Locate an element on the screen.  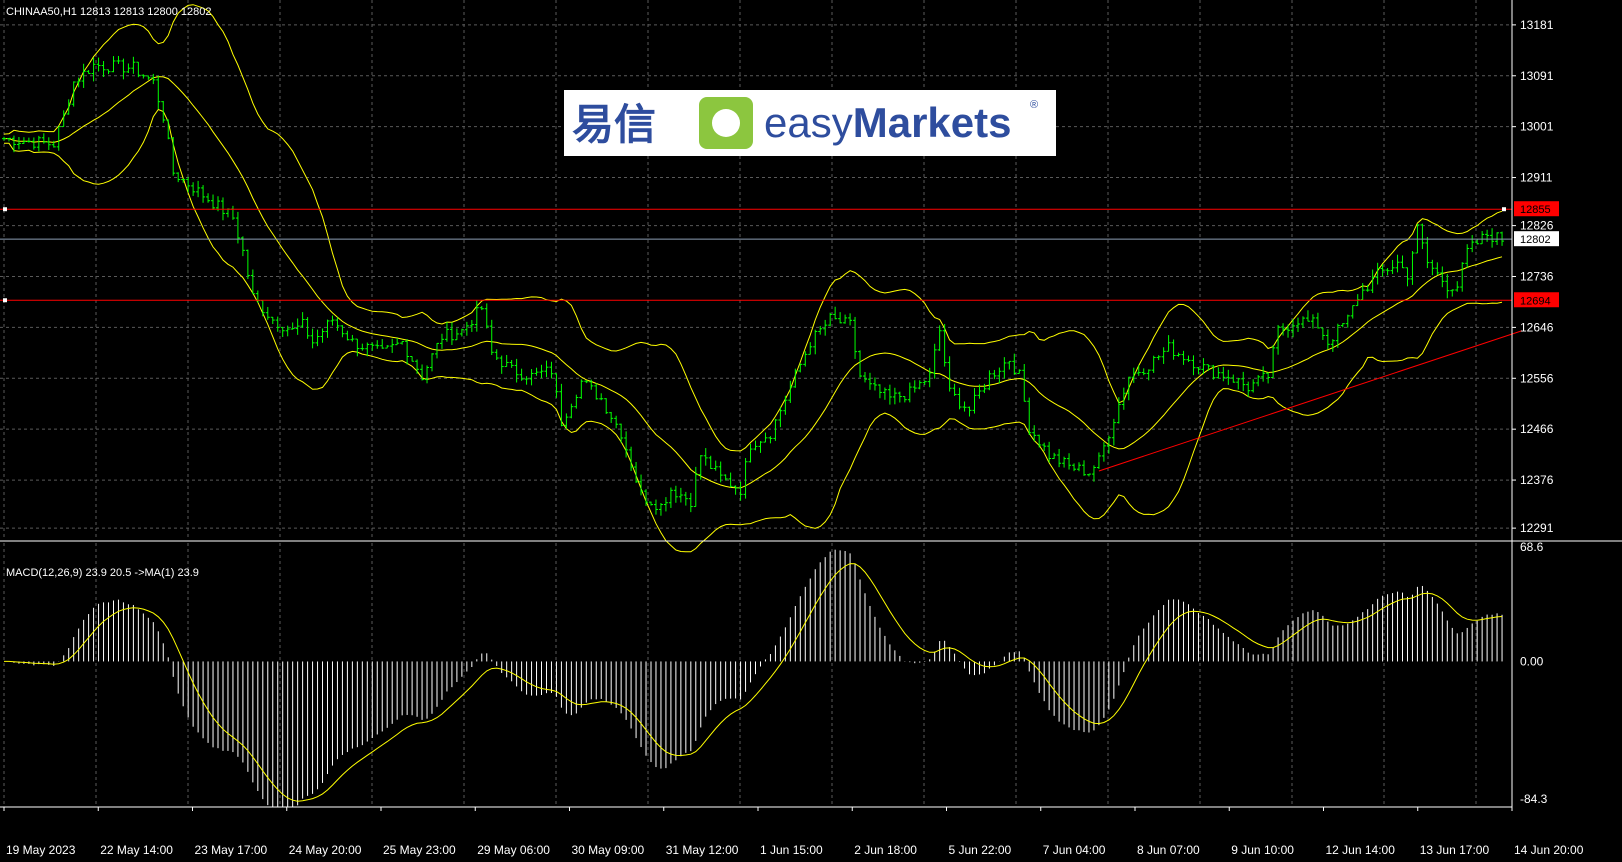
easymarkets-logo: 易信 easyMarkets ® is located at coordinates (810, 123).